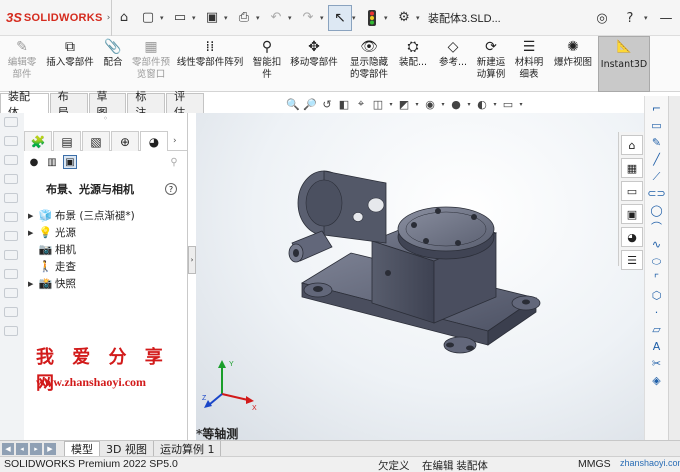 The height and width of the screenshot is (472, 680). What do you see at coordinates (573, 53) in the screenshot?
I see `explode-view-button: ✺ 爆炸视图` at bounding box center [573, 53].